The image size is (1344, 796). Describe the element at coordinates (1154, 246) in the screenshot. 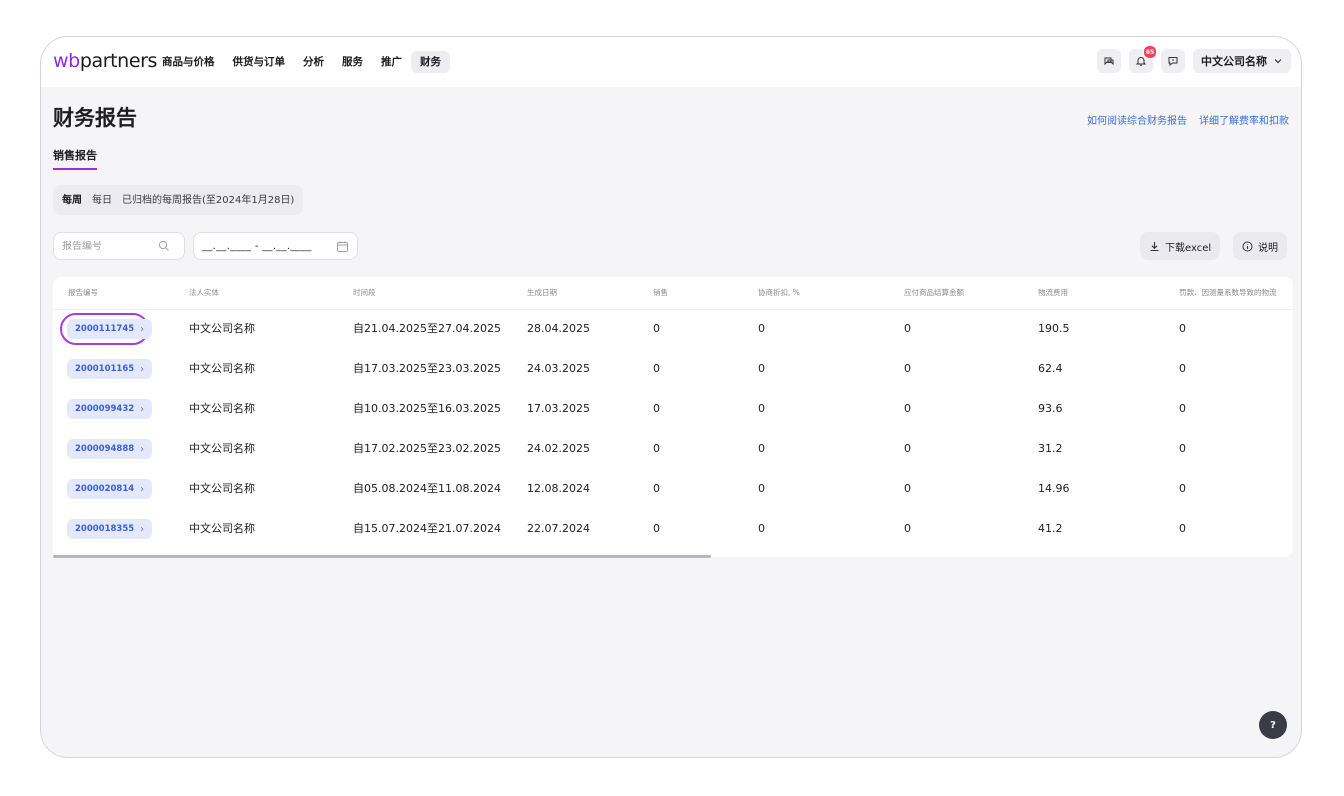

I see `download-icon` at that location.